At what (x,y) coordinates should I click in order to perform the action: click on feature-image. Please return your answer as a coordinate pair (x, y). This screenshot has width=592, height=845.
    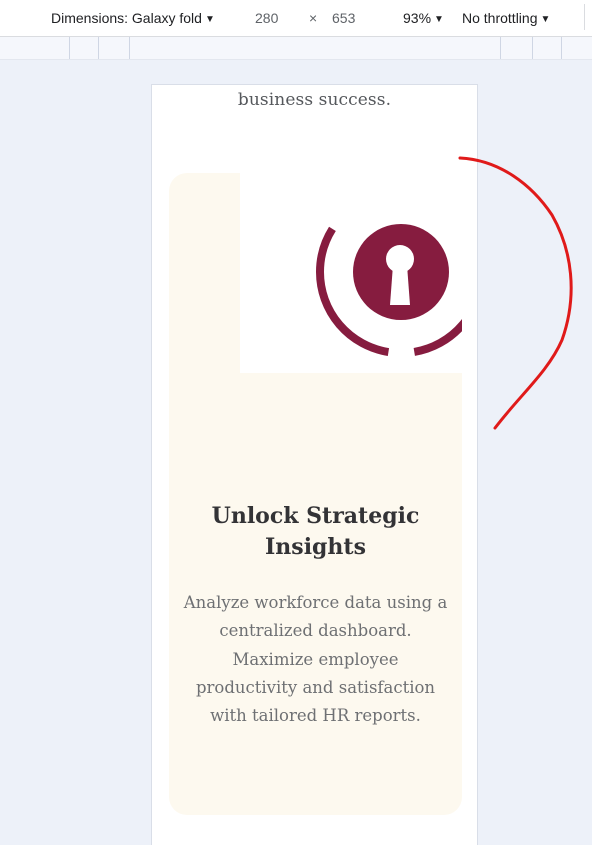
    Looking at the image, I should click on (351, 273).